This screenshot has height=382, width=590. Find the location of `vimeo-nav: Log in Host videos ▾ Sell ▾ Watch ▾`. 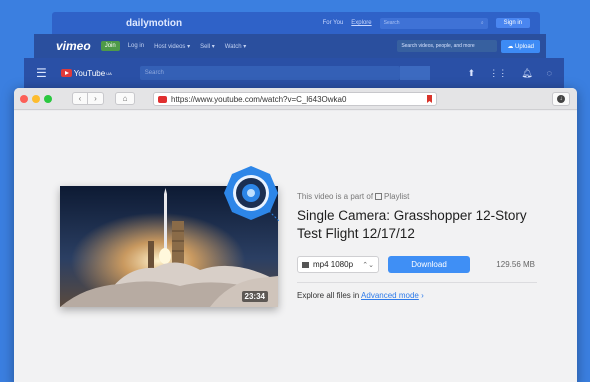

vimeo-nav: Log in Host videos ▾ Sell ▾ Watch ▾ is located at coordinates (187, 46).